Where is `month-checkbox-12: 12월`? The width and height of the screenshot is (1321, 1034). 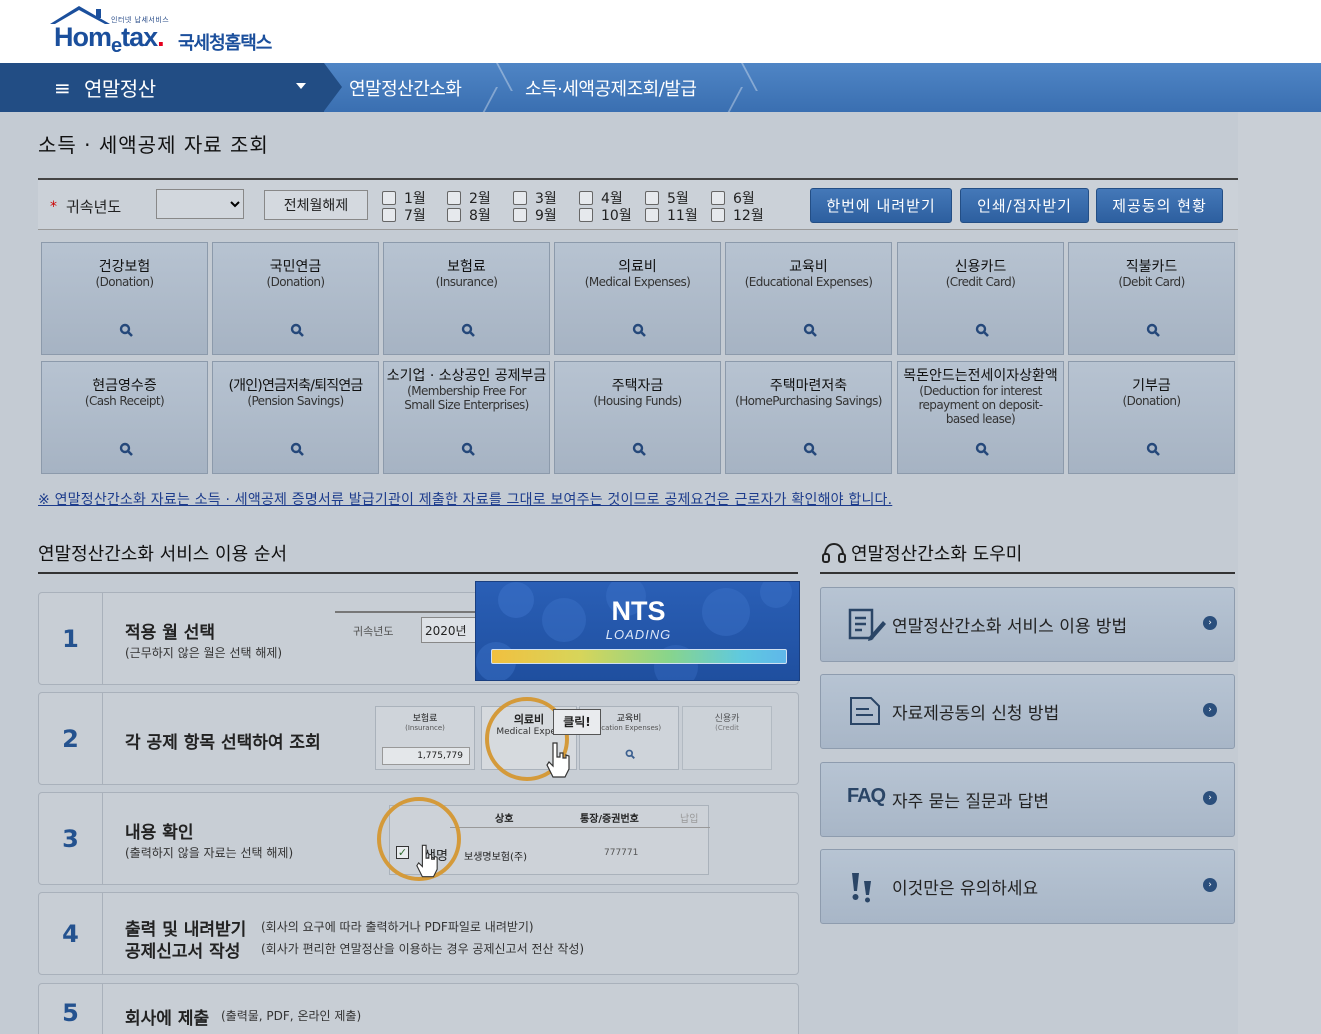 month-checkbox-12: 12월 is located at coordinates (737, 215).